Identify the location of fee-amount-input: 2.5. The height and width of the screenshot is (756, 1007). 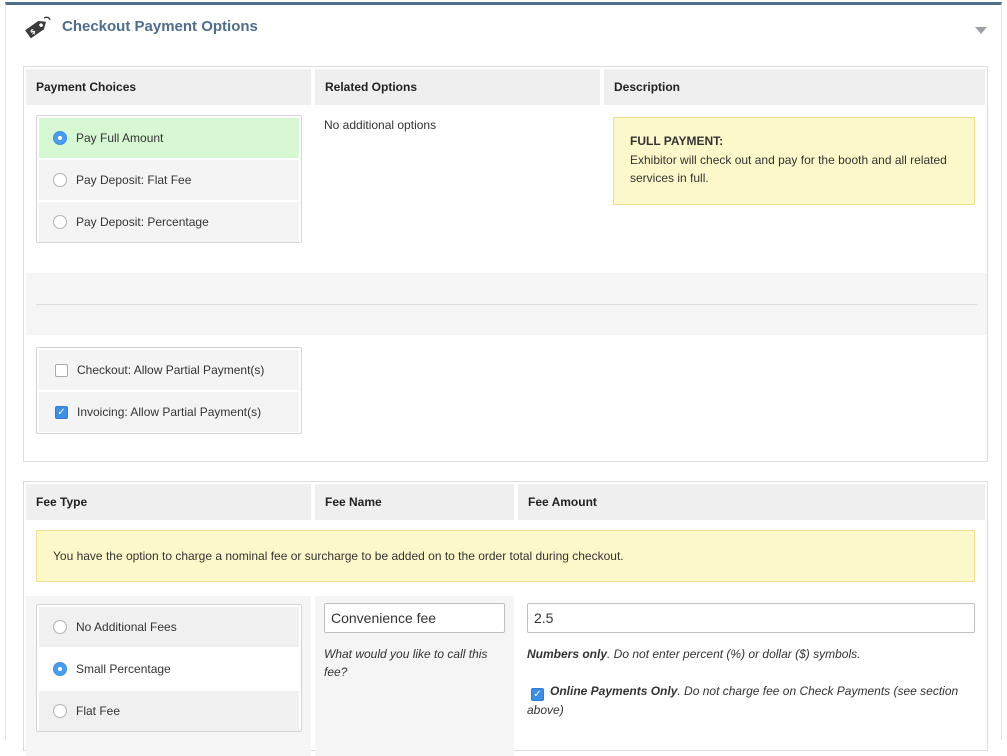
(751, 618).